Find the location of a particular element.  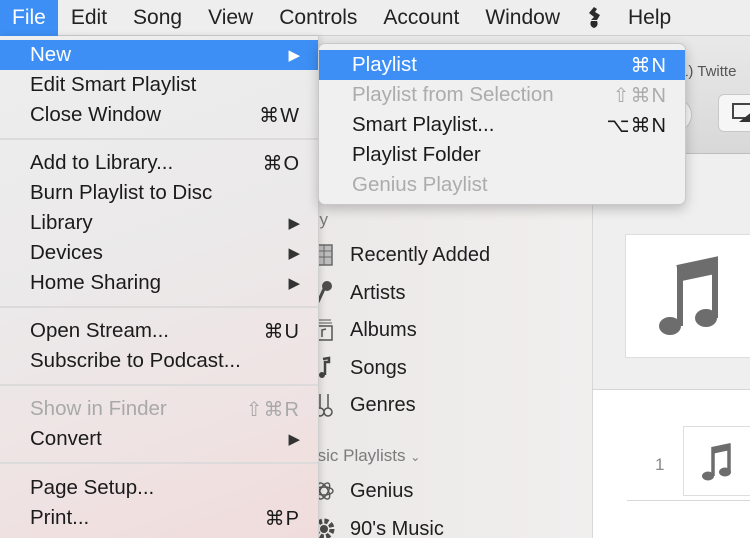

sidebar-item-genres: Genres is located at coordinates (363, 405).